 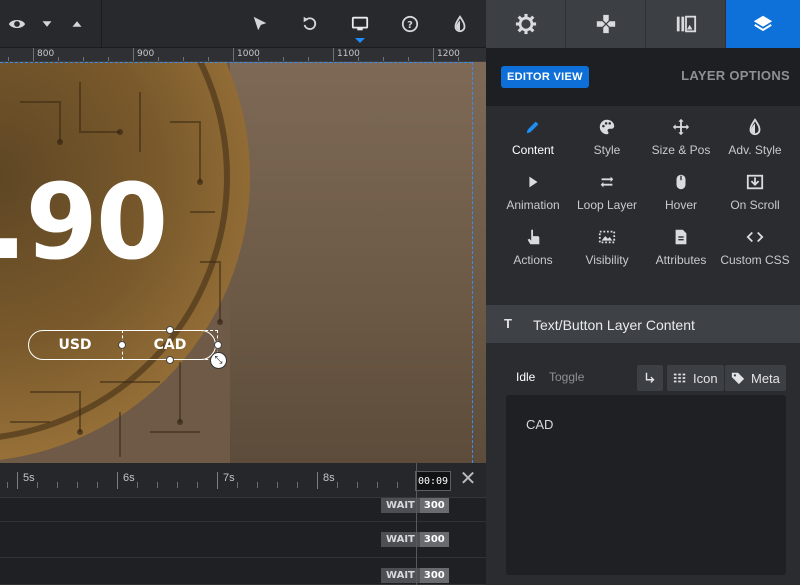 I want to click on timeline-tick: 6s, so click(x=126, y=480).